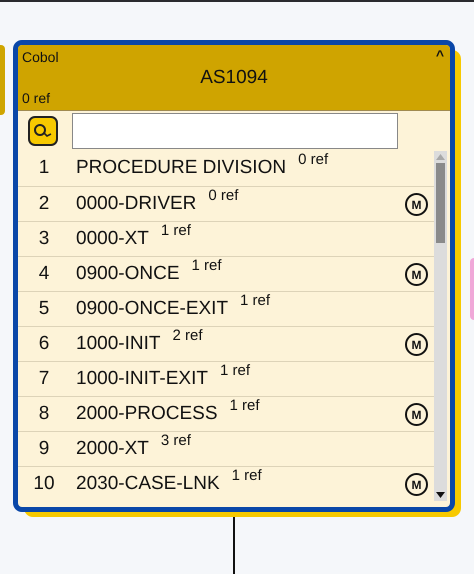 The image size is (474, 574). What do you see at coordinates (118, 344) in the screenshot?
I see `row-name: 1000-INIT` at bounding box center [118, 344].